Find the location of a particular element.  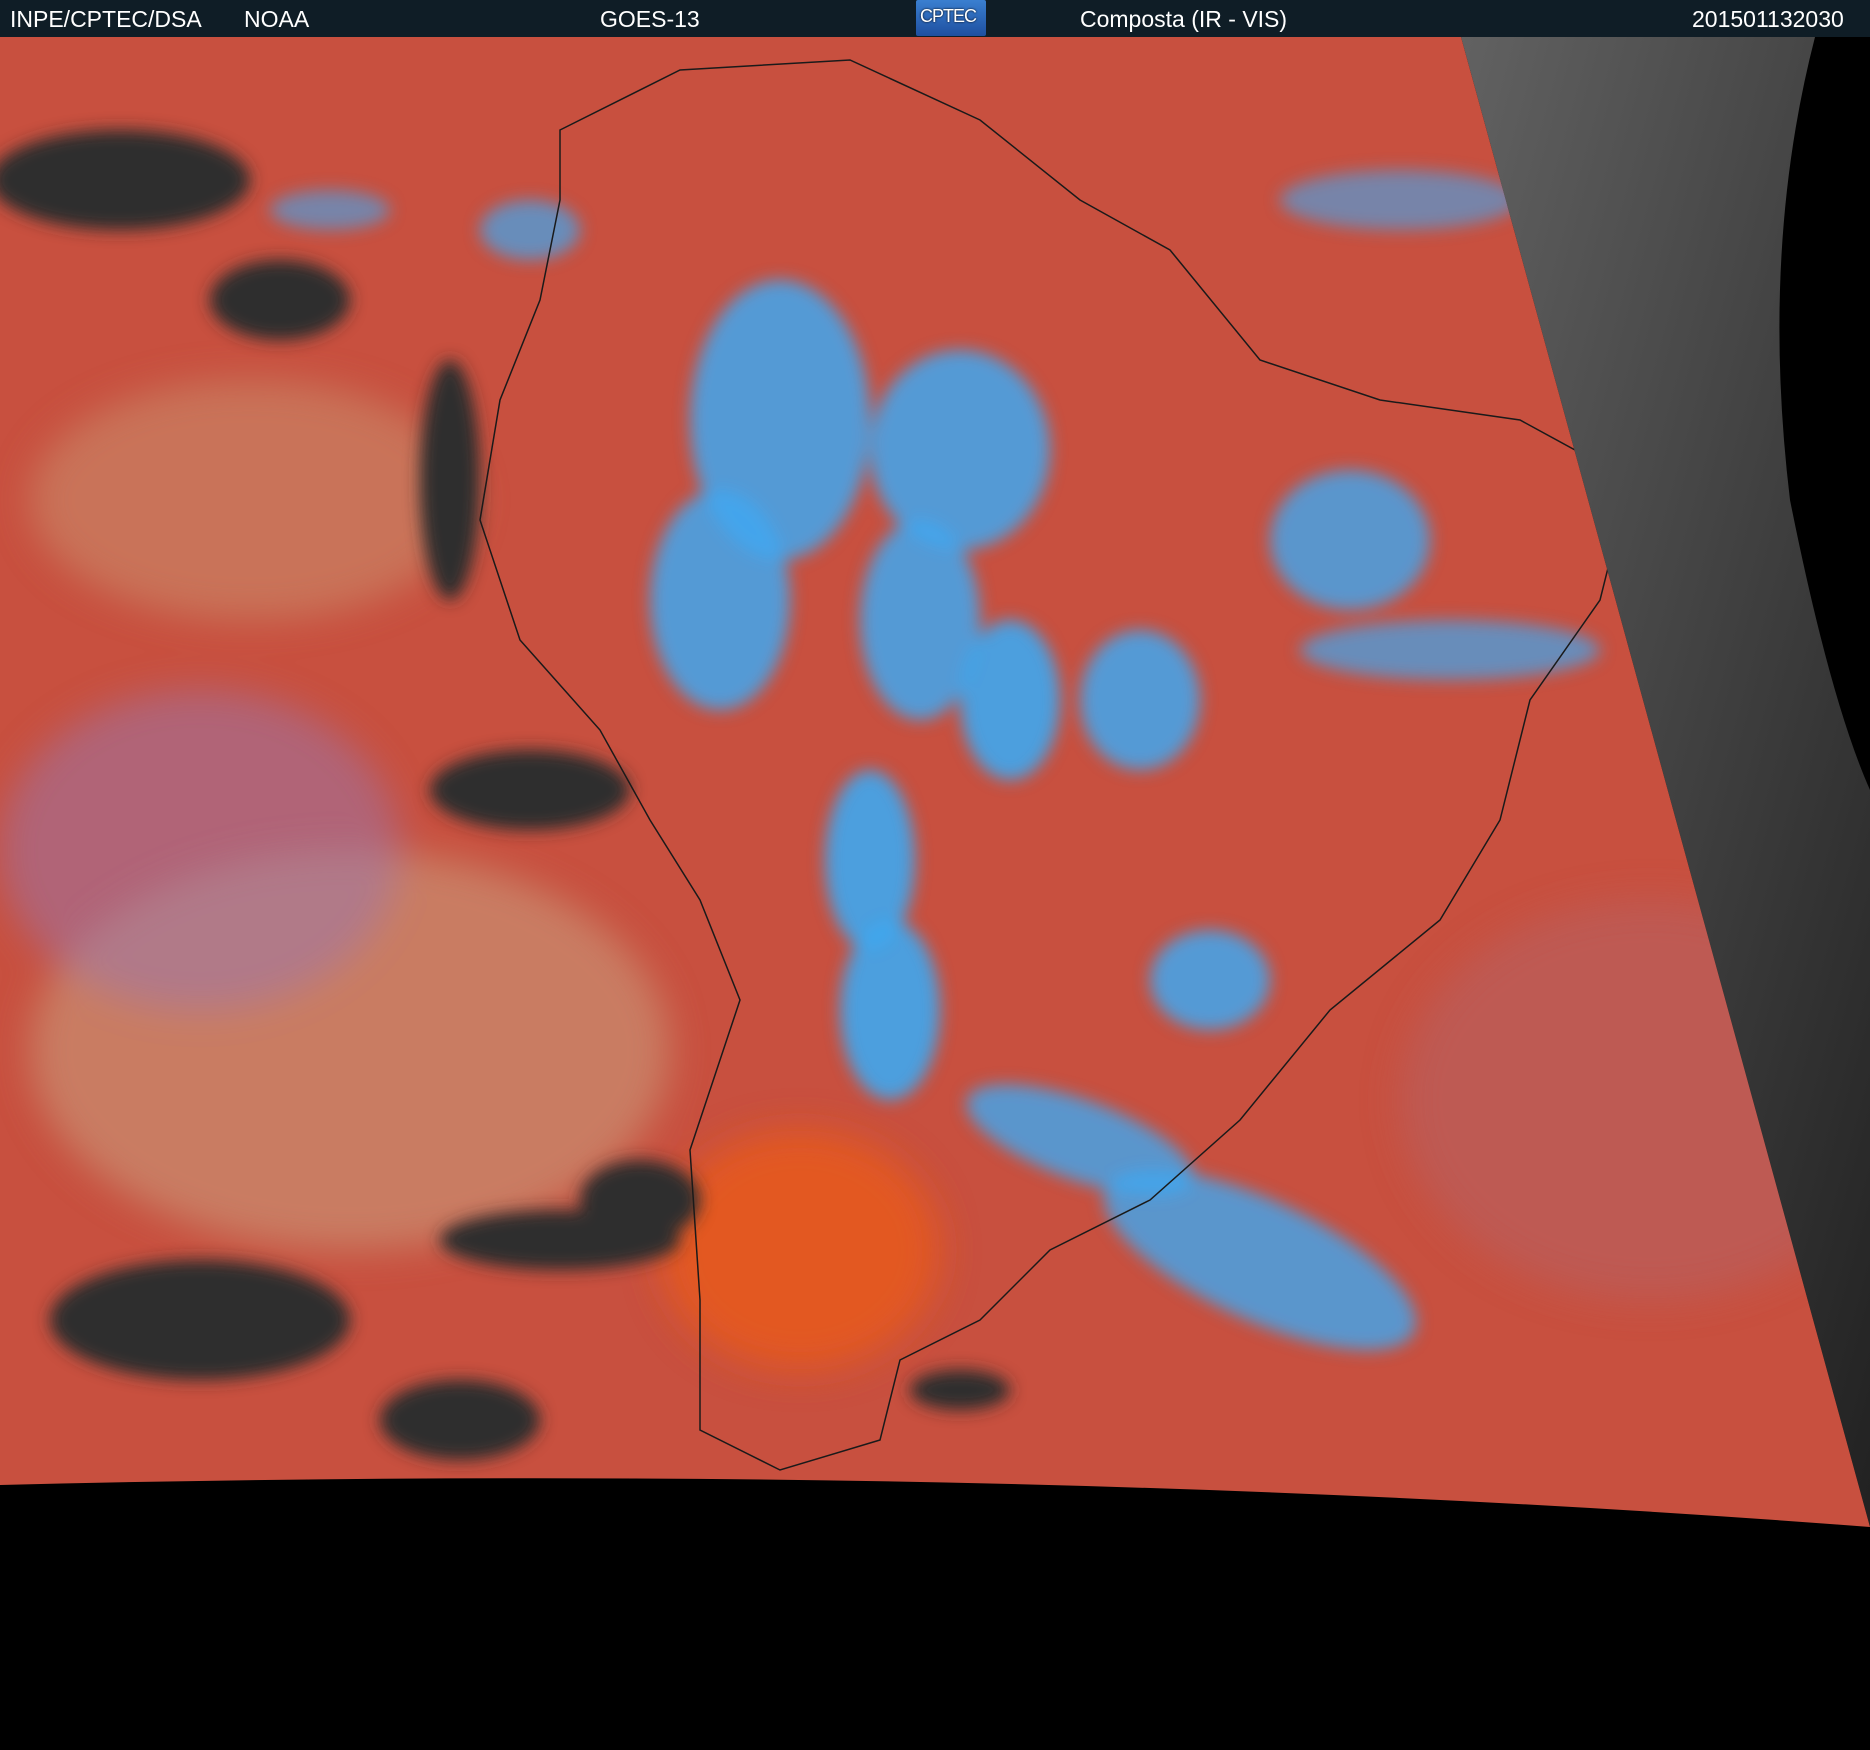

logo-text: CPTEC is located at coordinates (948, 16).